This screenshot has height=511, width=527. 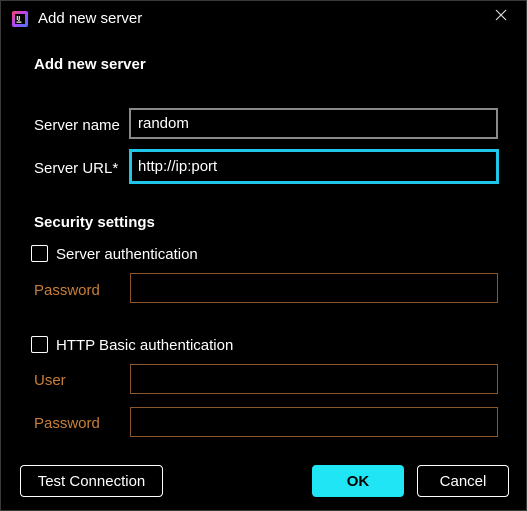 I want to click on server-authentication-label: Server authentication, so click(x=127, y=254).